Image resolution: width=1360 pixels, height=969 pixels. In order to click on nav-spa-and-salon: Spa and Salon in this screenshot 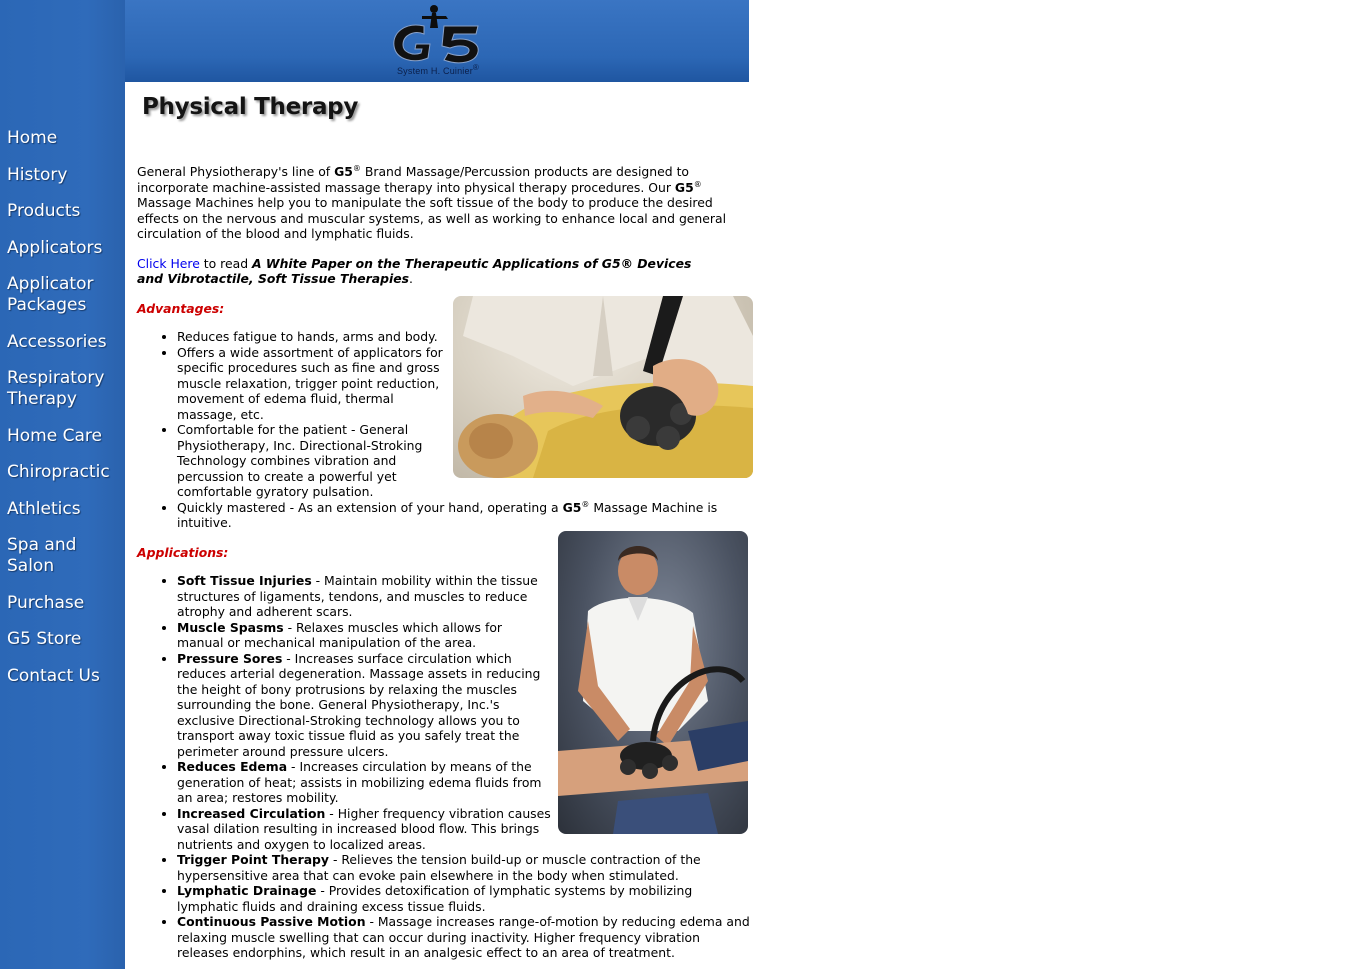, I will do `click(67, 556)`.